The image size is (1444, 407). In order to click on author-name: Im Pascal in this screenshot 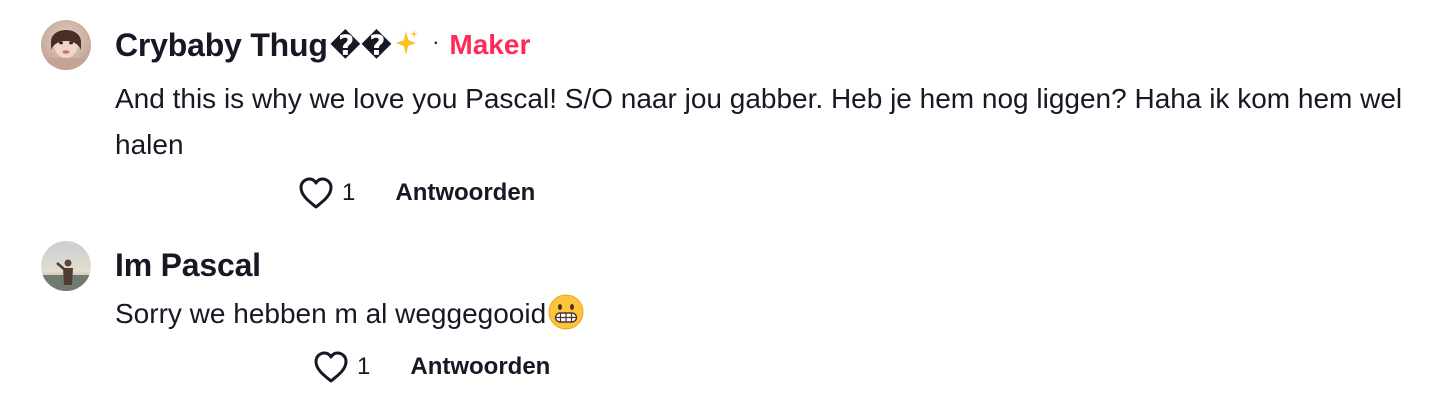, I will do `click(188, 265)`.